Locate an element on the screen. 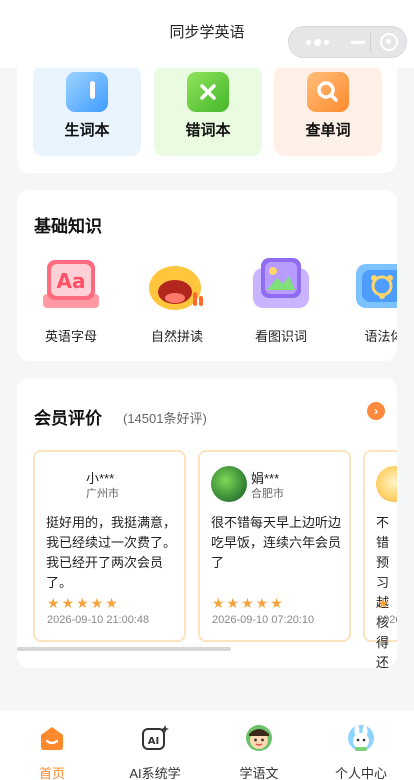 This screenshot has width=414, height=780. minimize-button is located at coordinates (358, 42).